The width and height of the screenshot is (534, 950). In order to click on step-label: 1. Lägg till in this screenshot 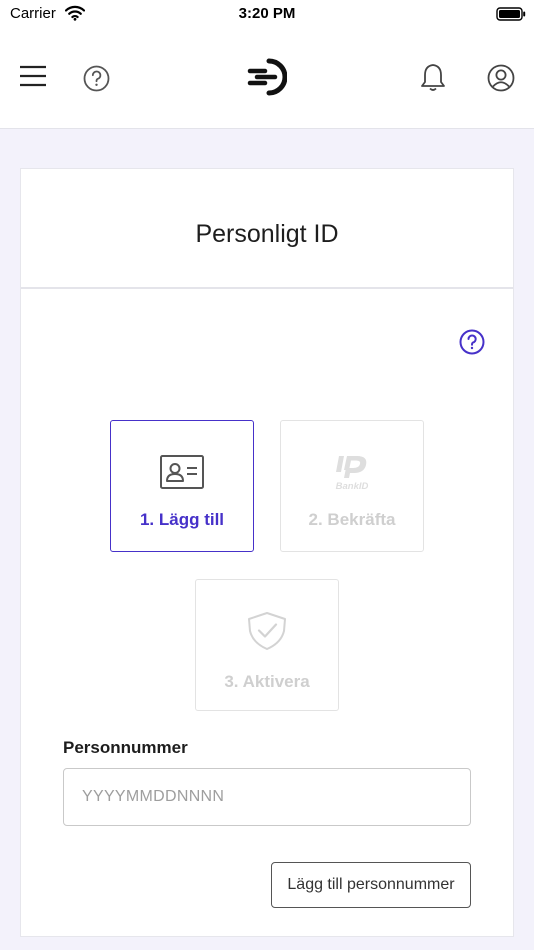, I will do `click(182, 519)`.